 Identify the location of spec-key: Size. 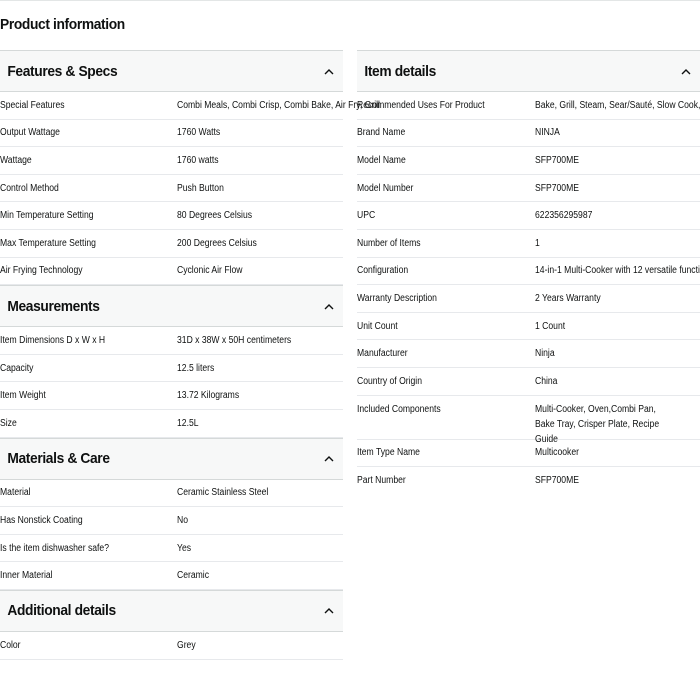
(8, 423).